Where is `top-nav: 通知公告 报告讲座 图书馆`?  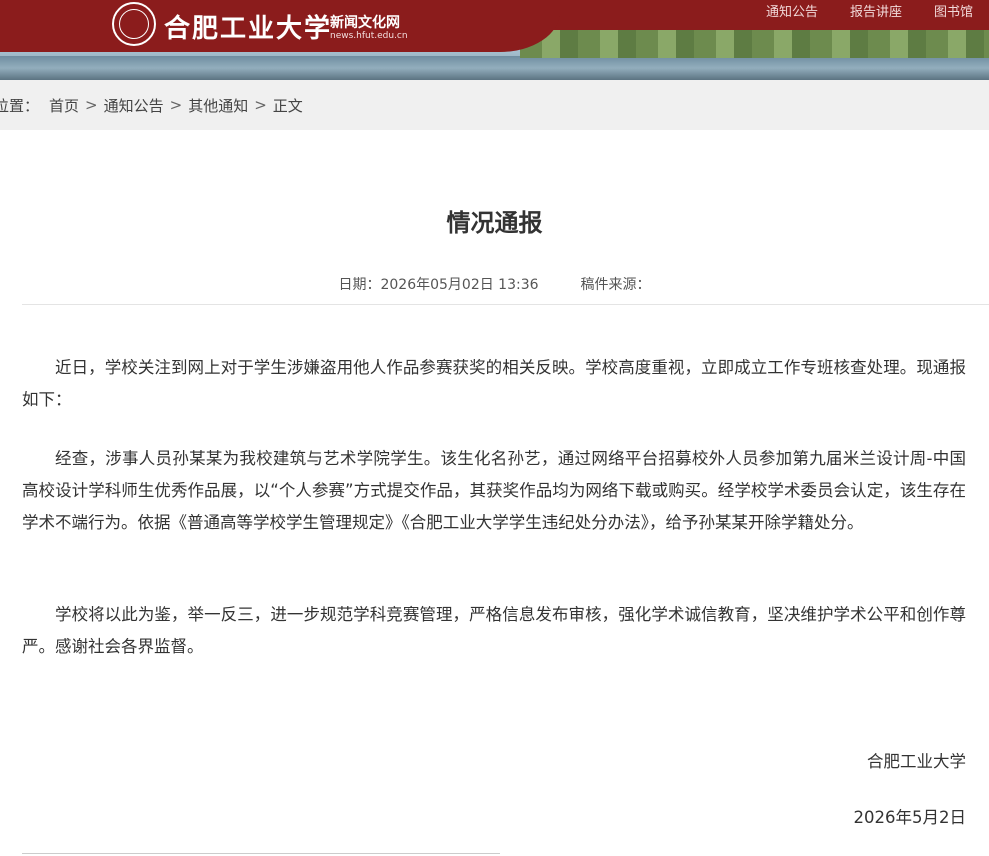
top-nav: 通知公告 报告讲座 图书馆 is located at coordinates (869, 13).